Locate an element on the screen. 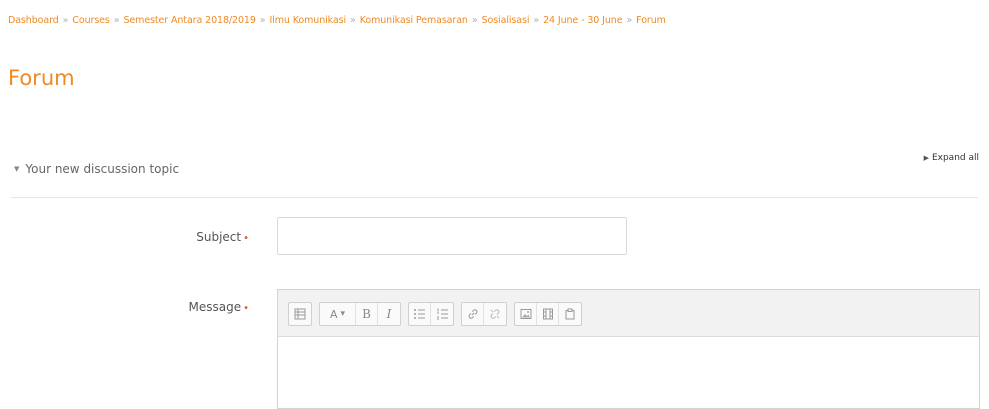  unordered-list-icon is located at coordinates (420, 314).